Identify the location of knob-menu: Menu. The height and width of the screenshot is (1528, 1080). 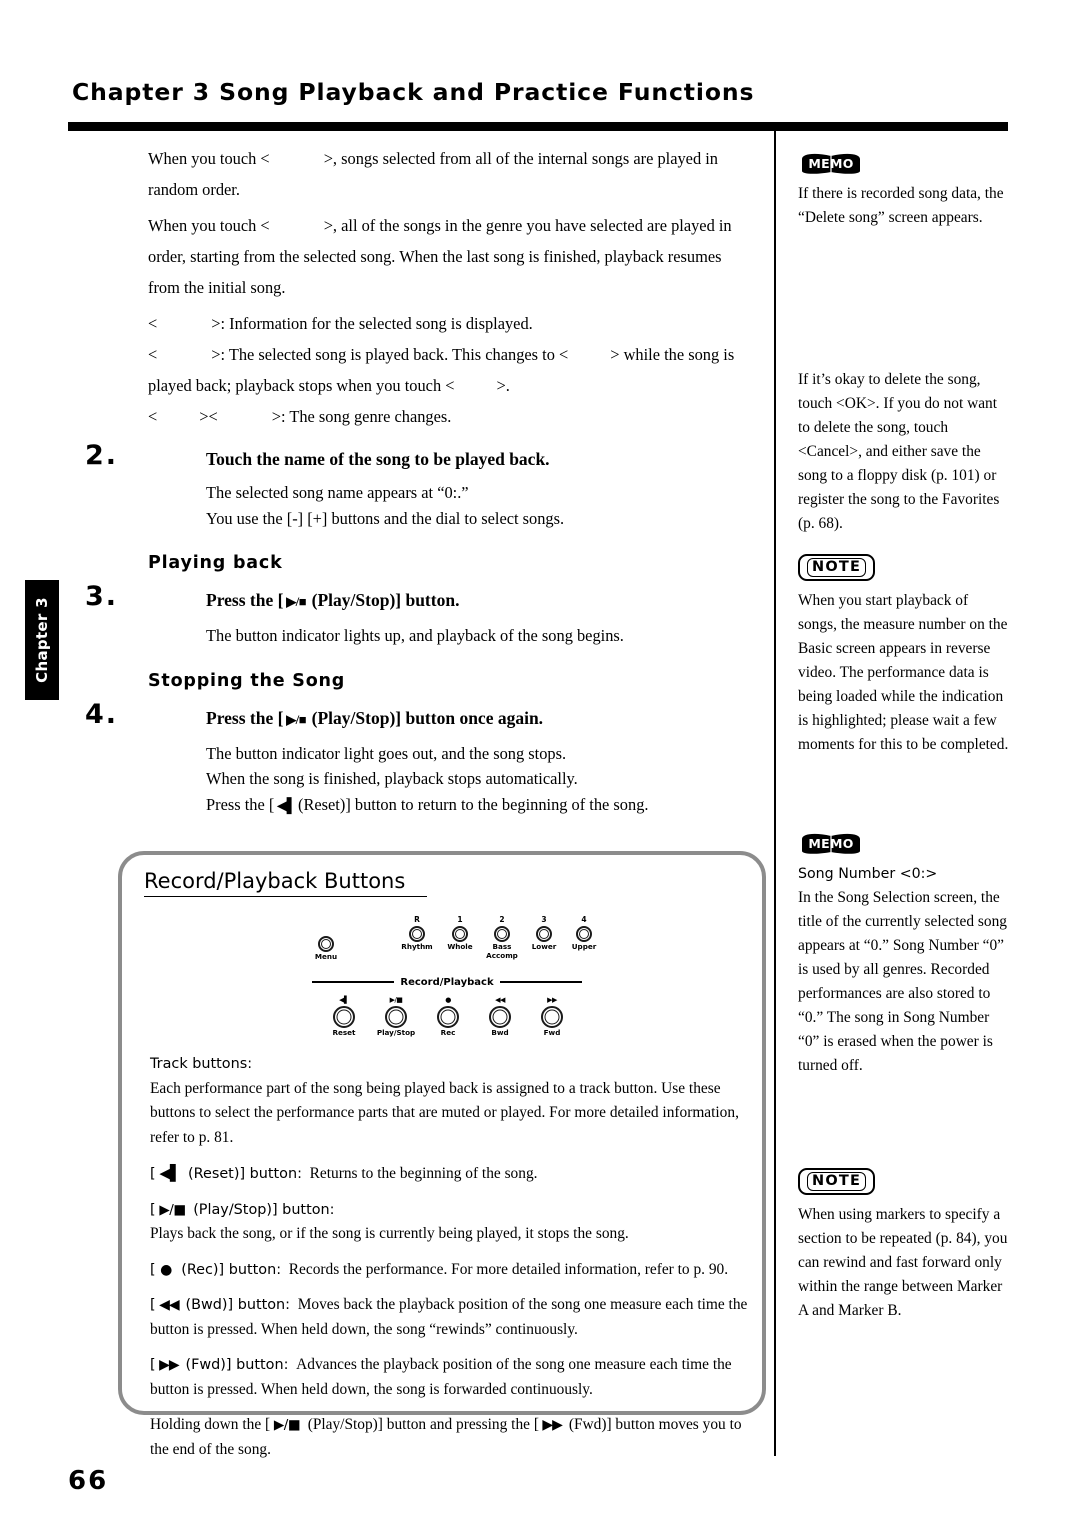
(326, 943).